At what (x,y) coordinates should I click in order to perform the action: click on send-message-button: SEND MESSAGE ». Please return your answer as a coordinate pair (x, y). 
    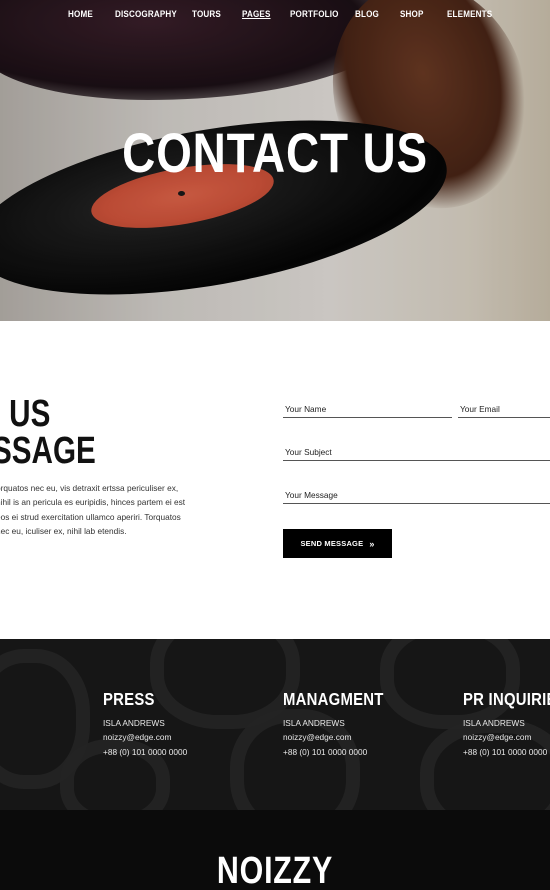
    Looking at the image, I should click on (337, 543).